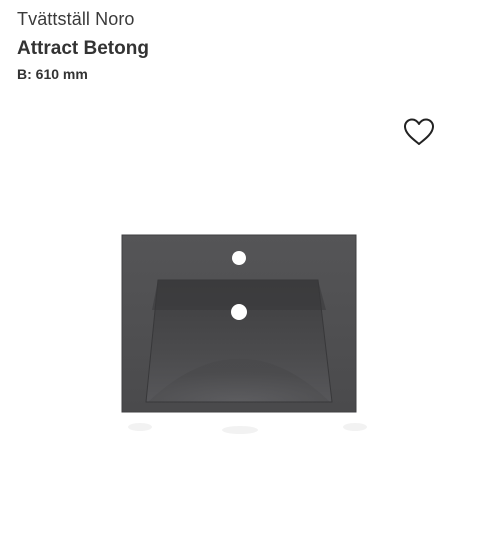 The image size is (480, 534). I want to click on product-title: Attract Betong, so click(83, 48).